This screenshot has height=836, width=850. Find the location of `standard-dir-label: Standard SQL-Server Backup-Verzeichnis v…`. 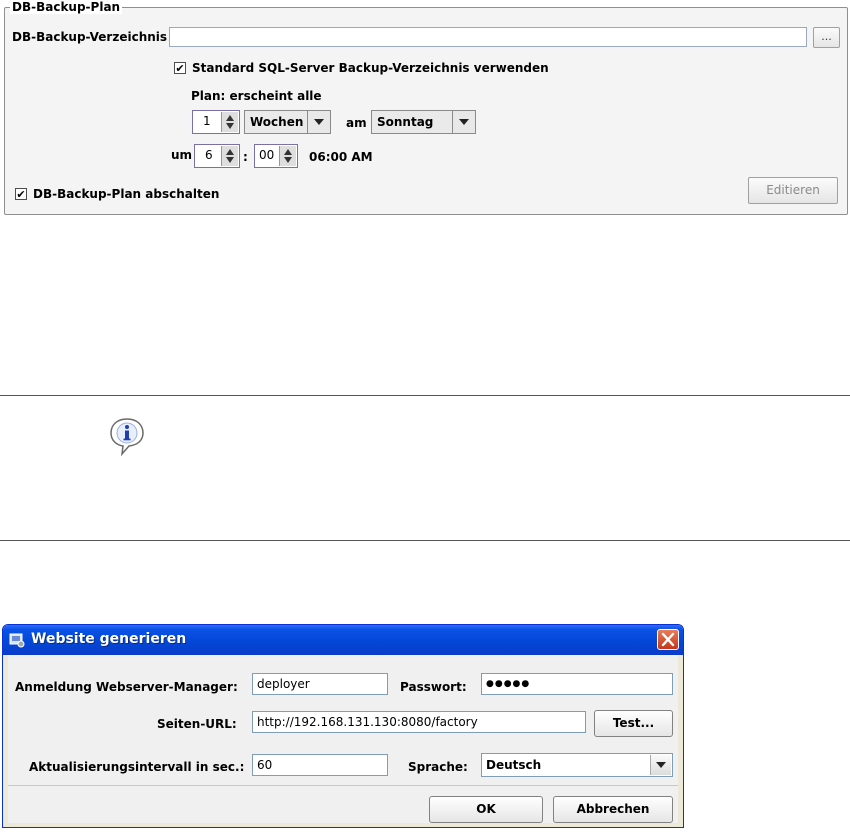

standard-dir-label: Standard SQL-Server Backup-Verzeichnis v… is located at coordinates (370, 68).